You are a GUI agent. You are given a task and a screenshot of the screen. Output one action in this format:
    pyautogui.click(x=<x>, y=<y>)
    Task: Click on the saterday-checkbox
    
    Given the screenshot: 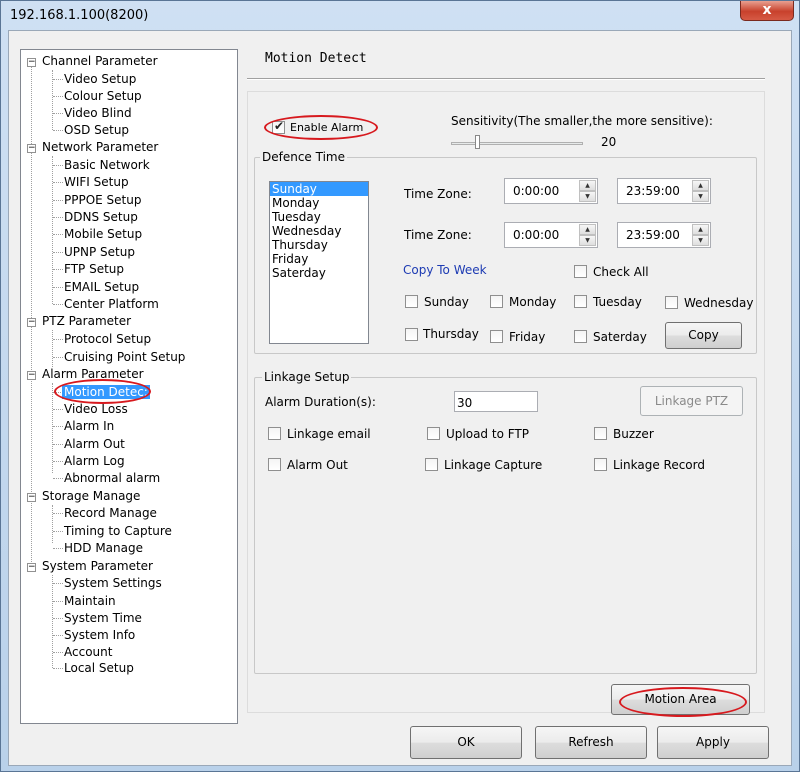 What is the action you would take?
    pyautogui.click(x=580, y=336)
    